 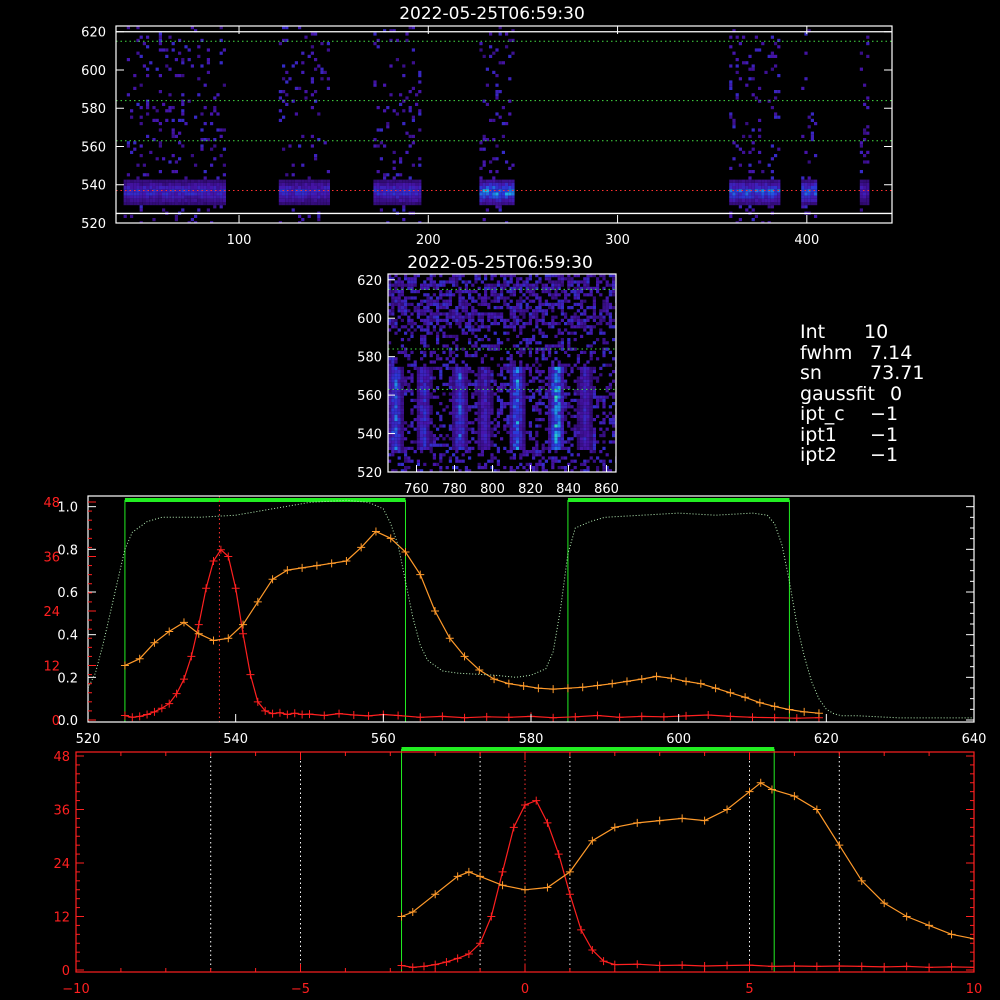 I want to click on velocity-series, so click(x=685, y=875).